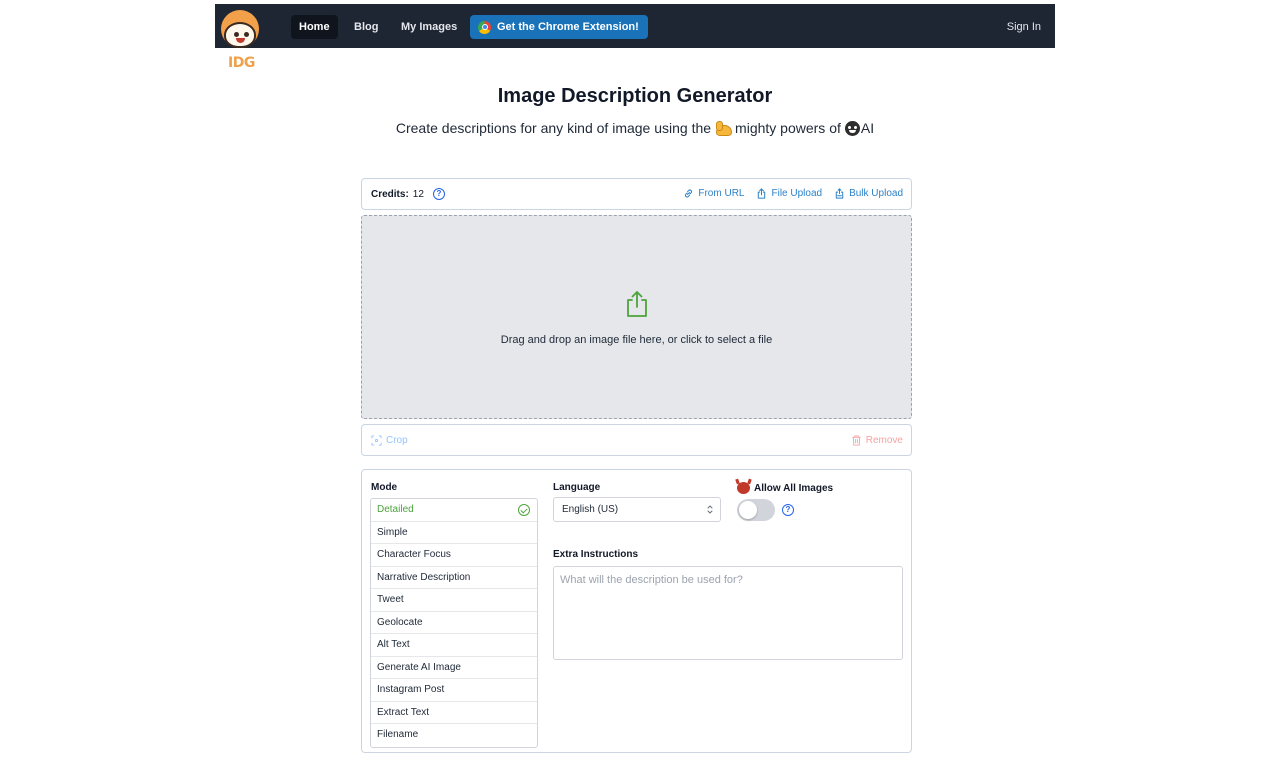 The image size is (1270, 760). I want to click on crop-button: Crop, so click(389, 440).